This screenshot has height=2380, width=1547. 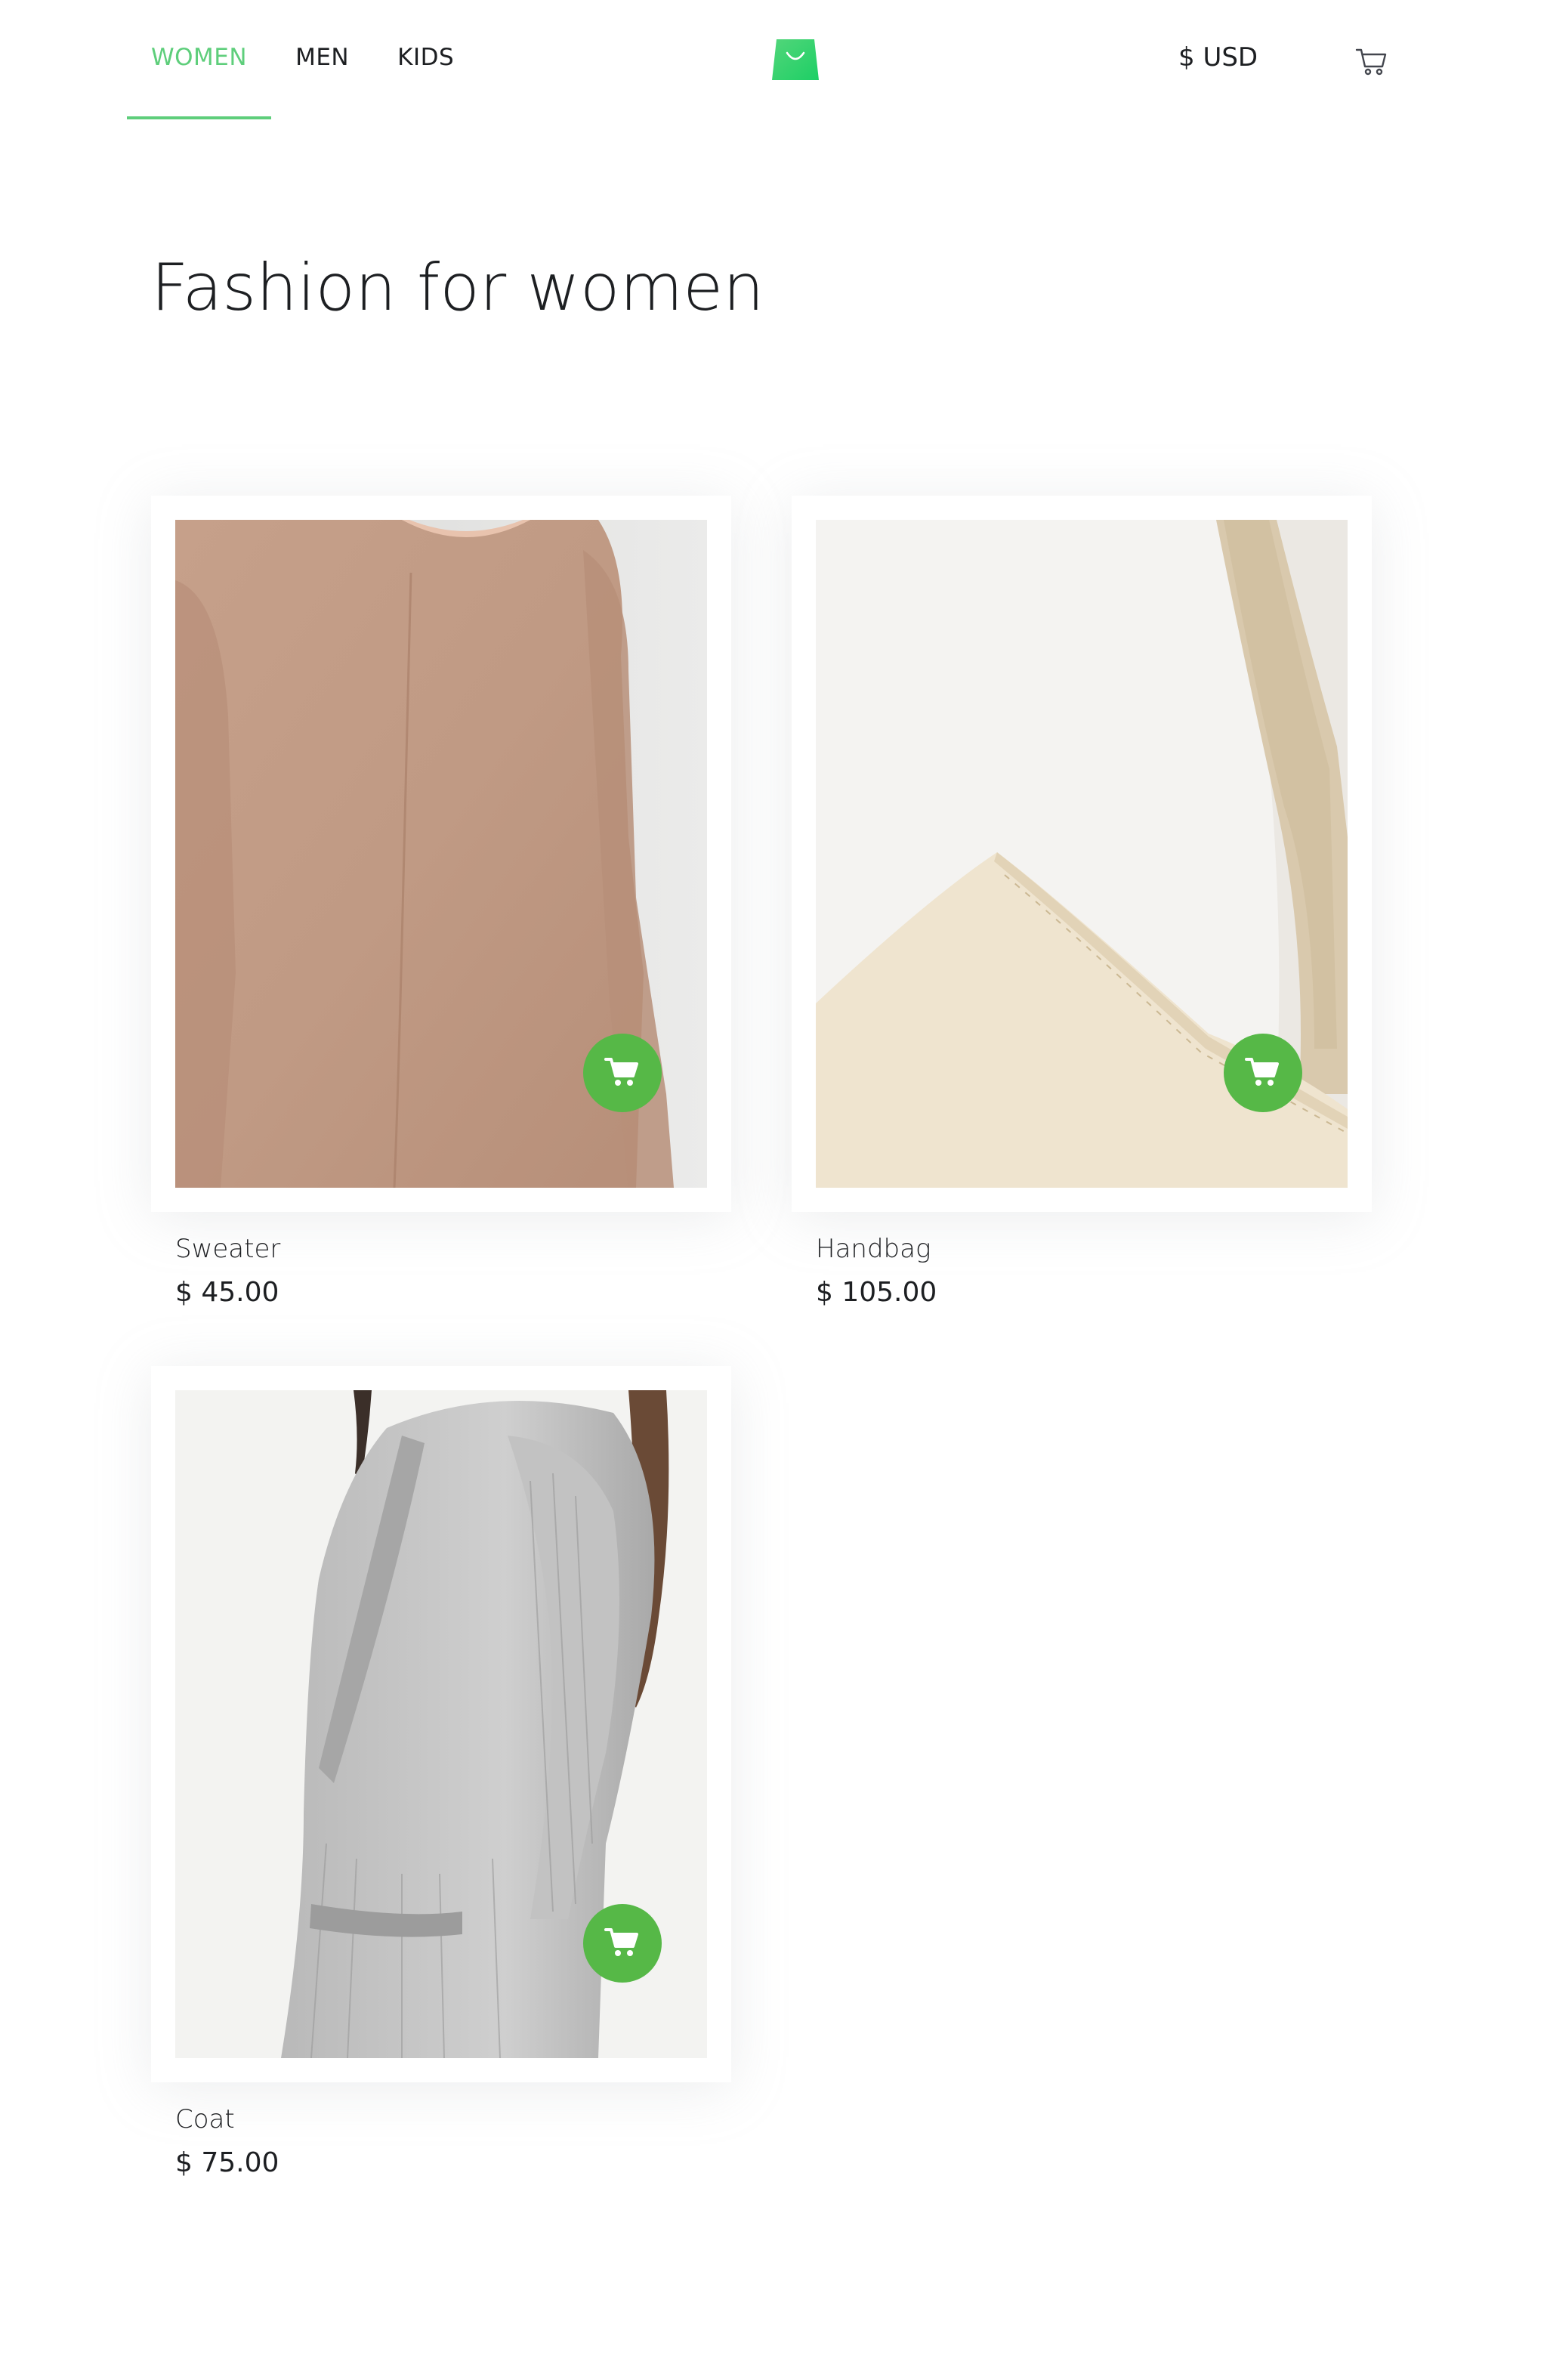 I want to click on product-price: $ 45.00, so click(x=227, y=1292).